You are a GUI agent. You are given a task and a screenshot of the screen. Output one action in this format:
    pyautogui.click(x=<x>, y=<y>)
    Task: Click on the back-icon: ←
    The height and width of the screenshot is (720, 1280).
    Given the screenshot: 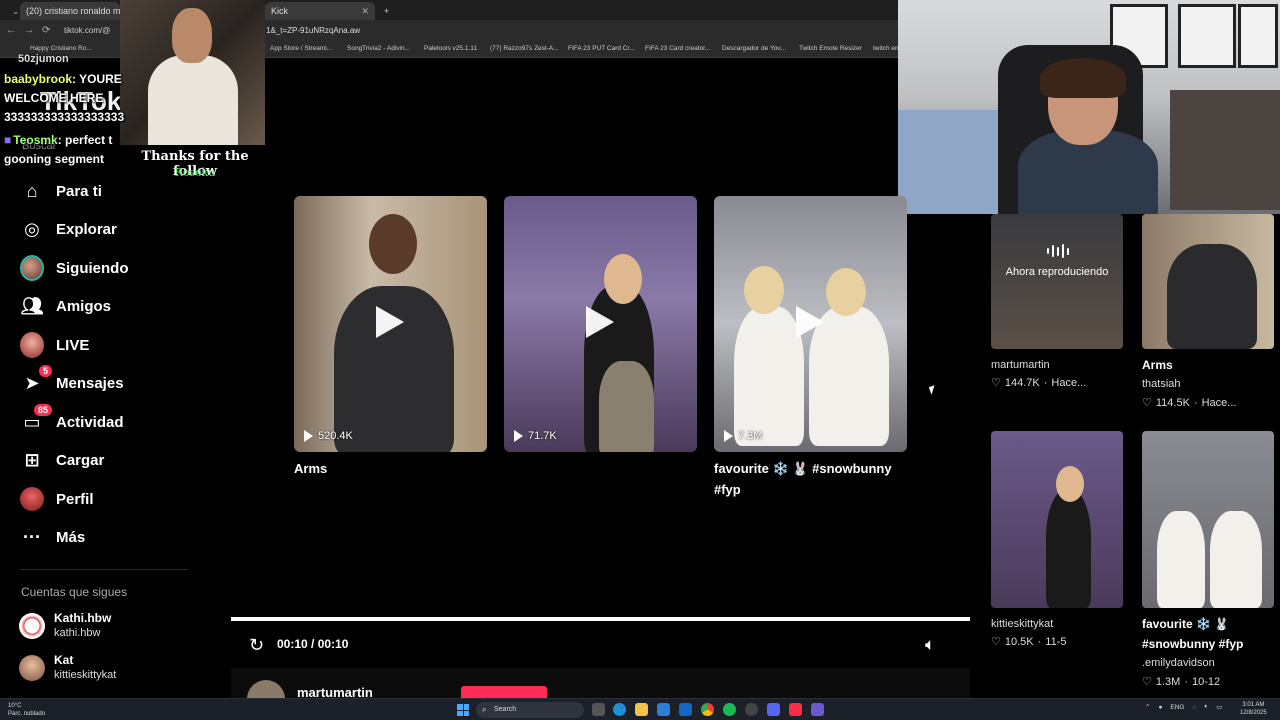 What is the action you would take?
    pyautogui.click(x=11, y=30)
    